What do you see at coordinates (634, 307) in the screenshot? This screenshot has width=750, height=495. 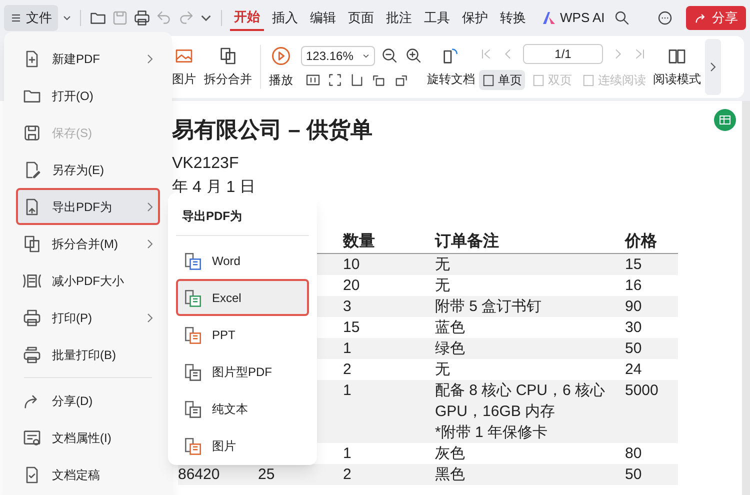 I see `table-cell-text: 90` at bounding box center [634, 307].